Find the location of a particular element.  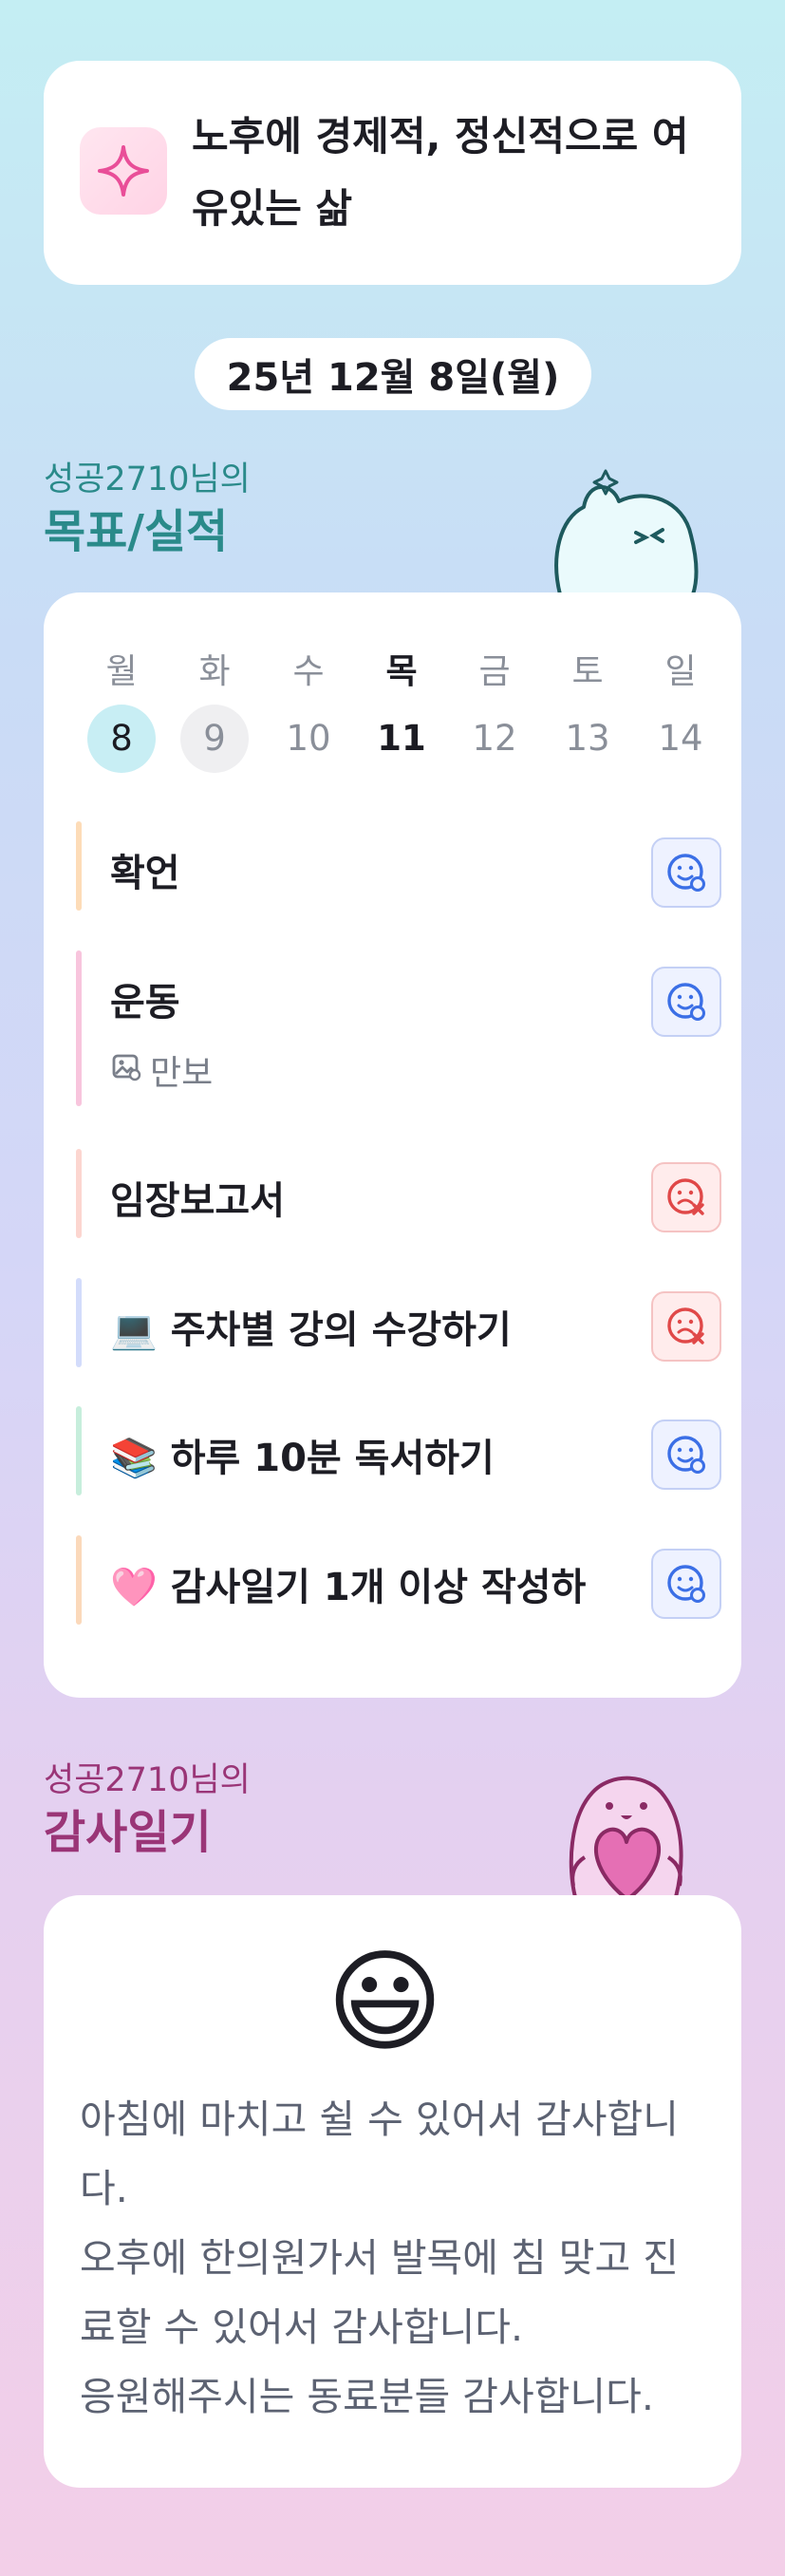

day-number: 8 is located at coordinates (121, 739).